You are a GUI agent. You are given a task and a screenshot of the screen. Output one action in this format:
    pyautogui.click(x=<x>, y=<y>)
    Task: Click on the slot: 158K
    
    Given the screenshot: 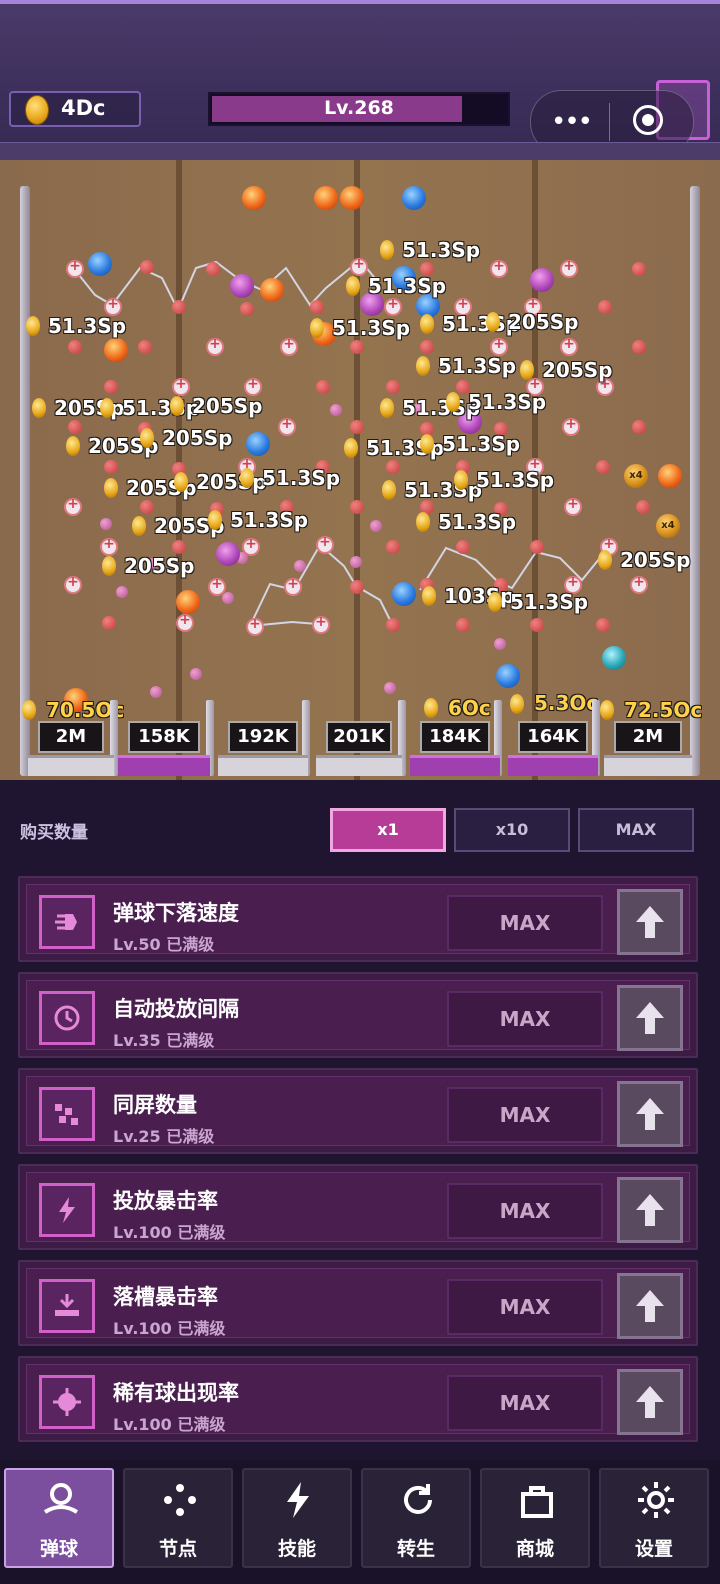 What is the action you would take?
    pyautogui.click(x=164, y=738)
    